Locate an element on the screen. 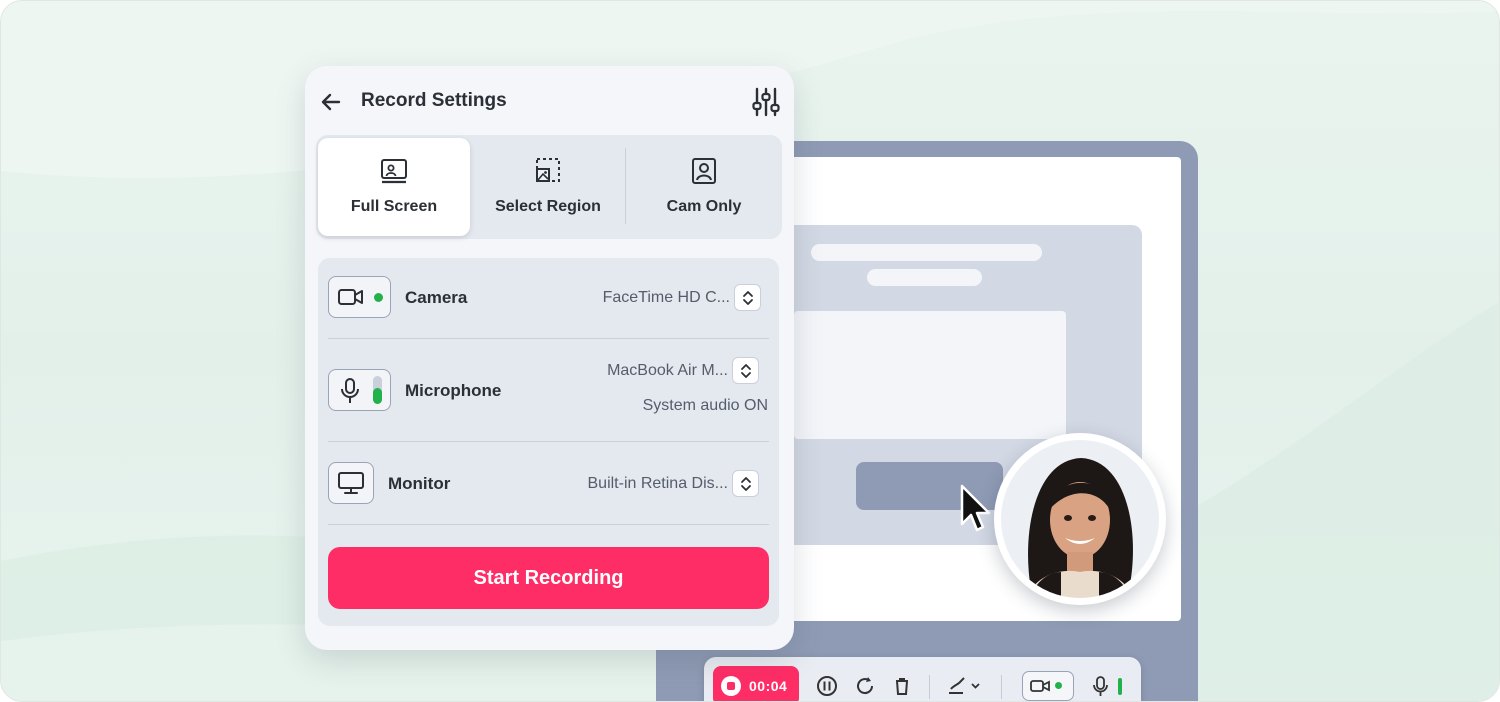 This screenshot has height=702, width=1500. recording-toolbar: 00:04 is located at coordinates (922, 679).